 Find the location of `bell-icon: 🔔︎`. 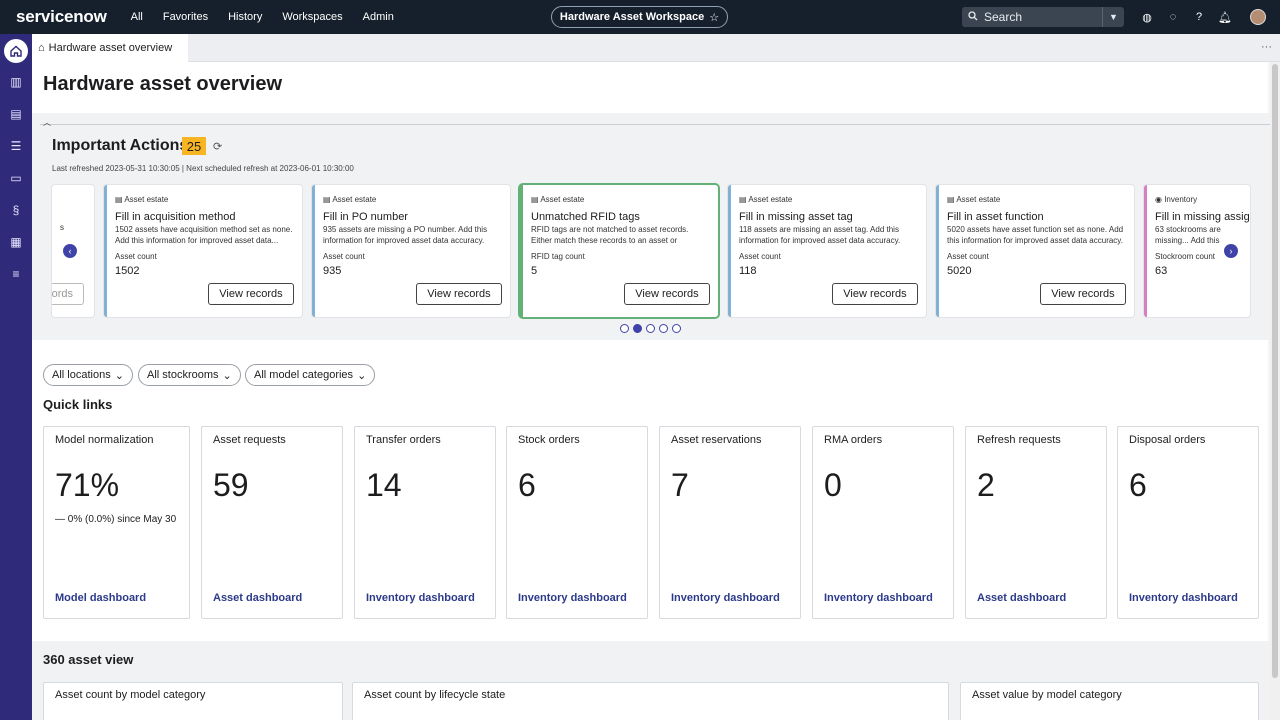

bell-icon: 🔔︎ is located at coordinates (1225, 17).